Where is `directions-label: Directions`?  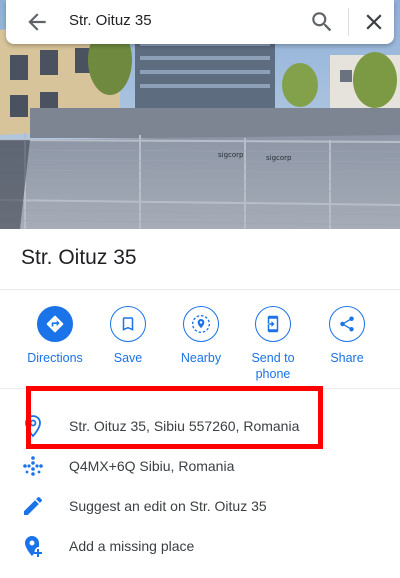
directions-label: Directions is located at coordinates (55, 358).